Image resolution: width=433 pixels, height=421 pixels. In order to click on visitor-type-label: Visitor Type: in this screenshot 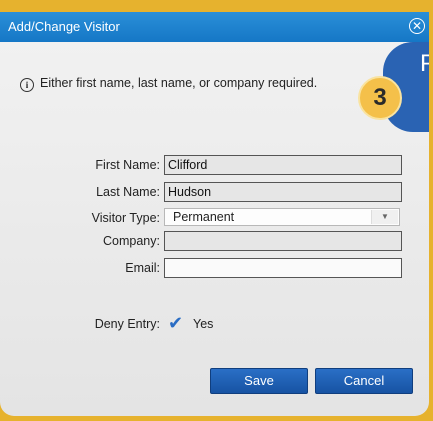, I will do `click(125, 218)`.